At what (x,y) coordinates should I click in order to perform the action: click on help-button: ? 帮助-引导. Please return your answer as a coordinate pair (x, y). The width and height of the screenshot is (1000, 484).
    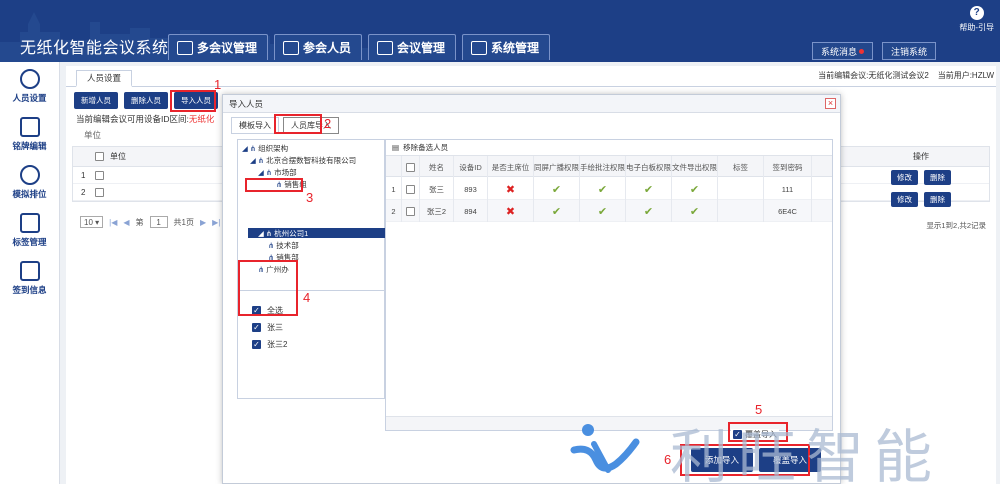
    Looking at the image, I should click on (976, 19).